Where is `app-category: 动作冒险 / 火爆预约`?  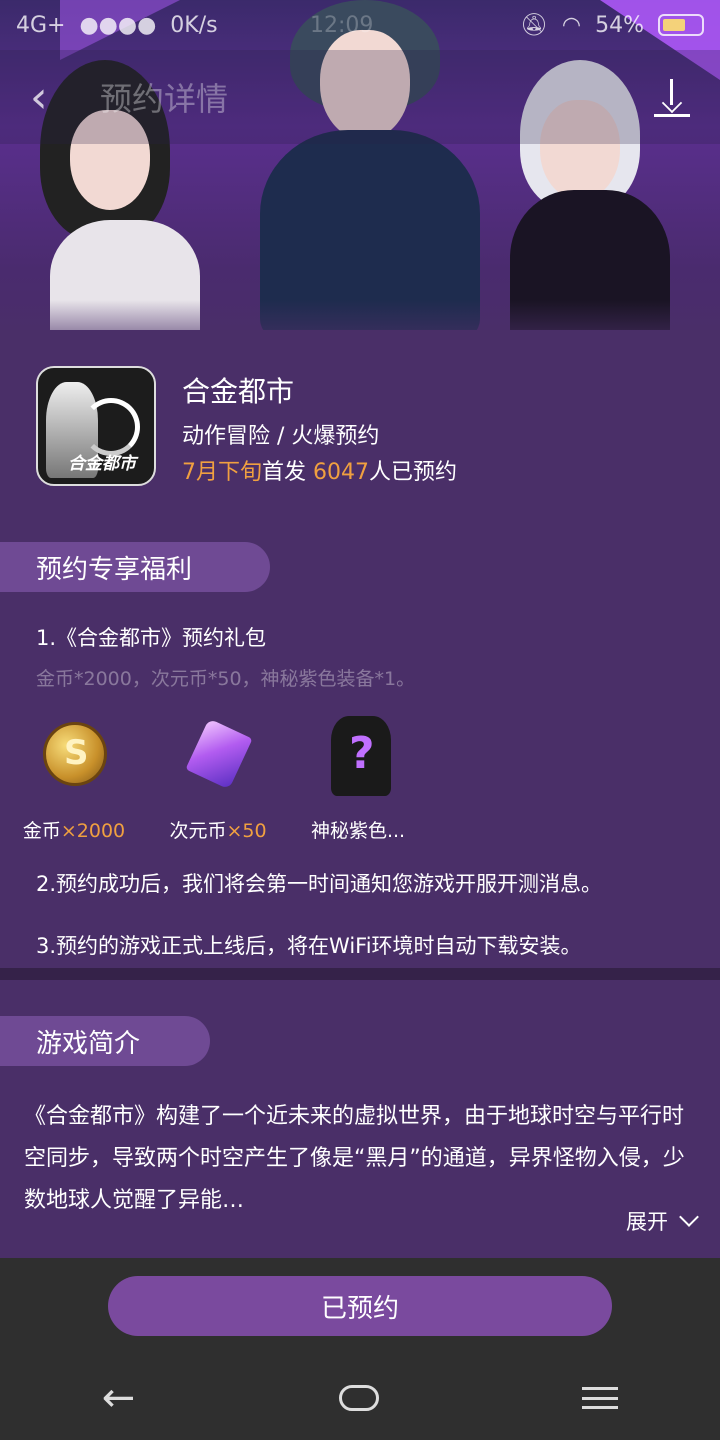
app-category: 动作冒险 / 火爆预约 is located at coordinates (281, 436).